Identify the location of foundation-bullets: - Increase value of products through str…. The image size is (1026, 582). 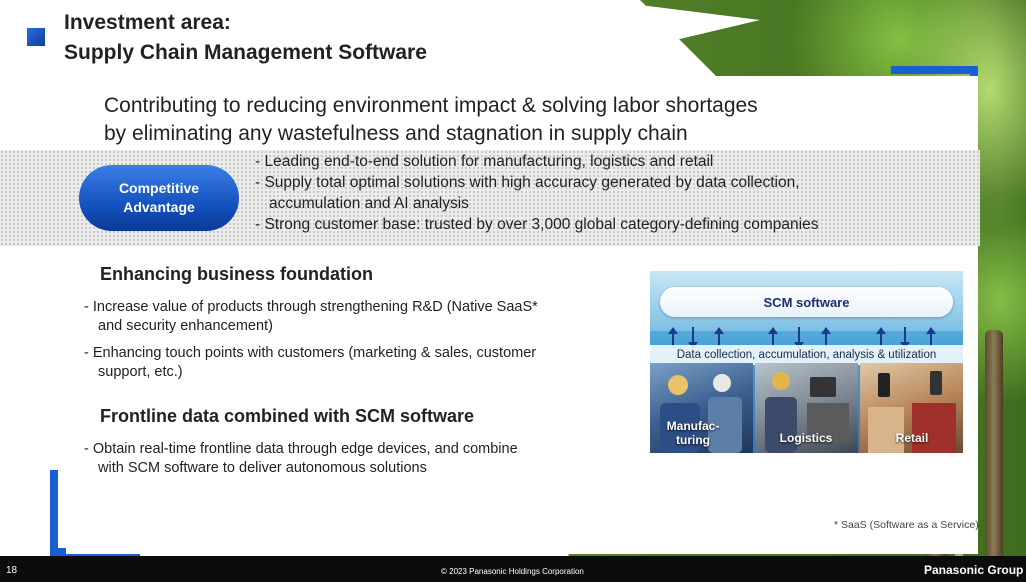
(364, 344).